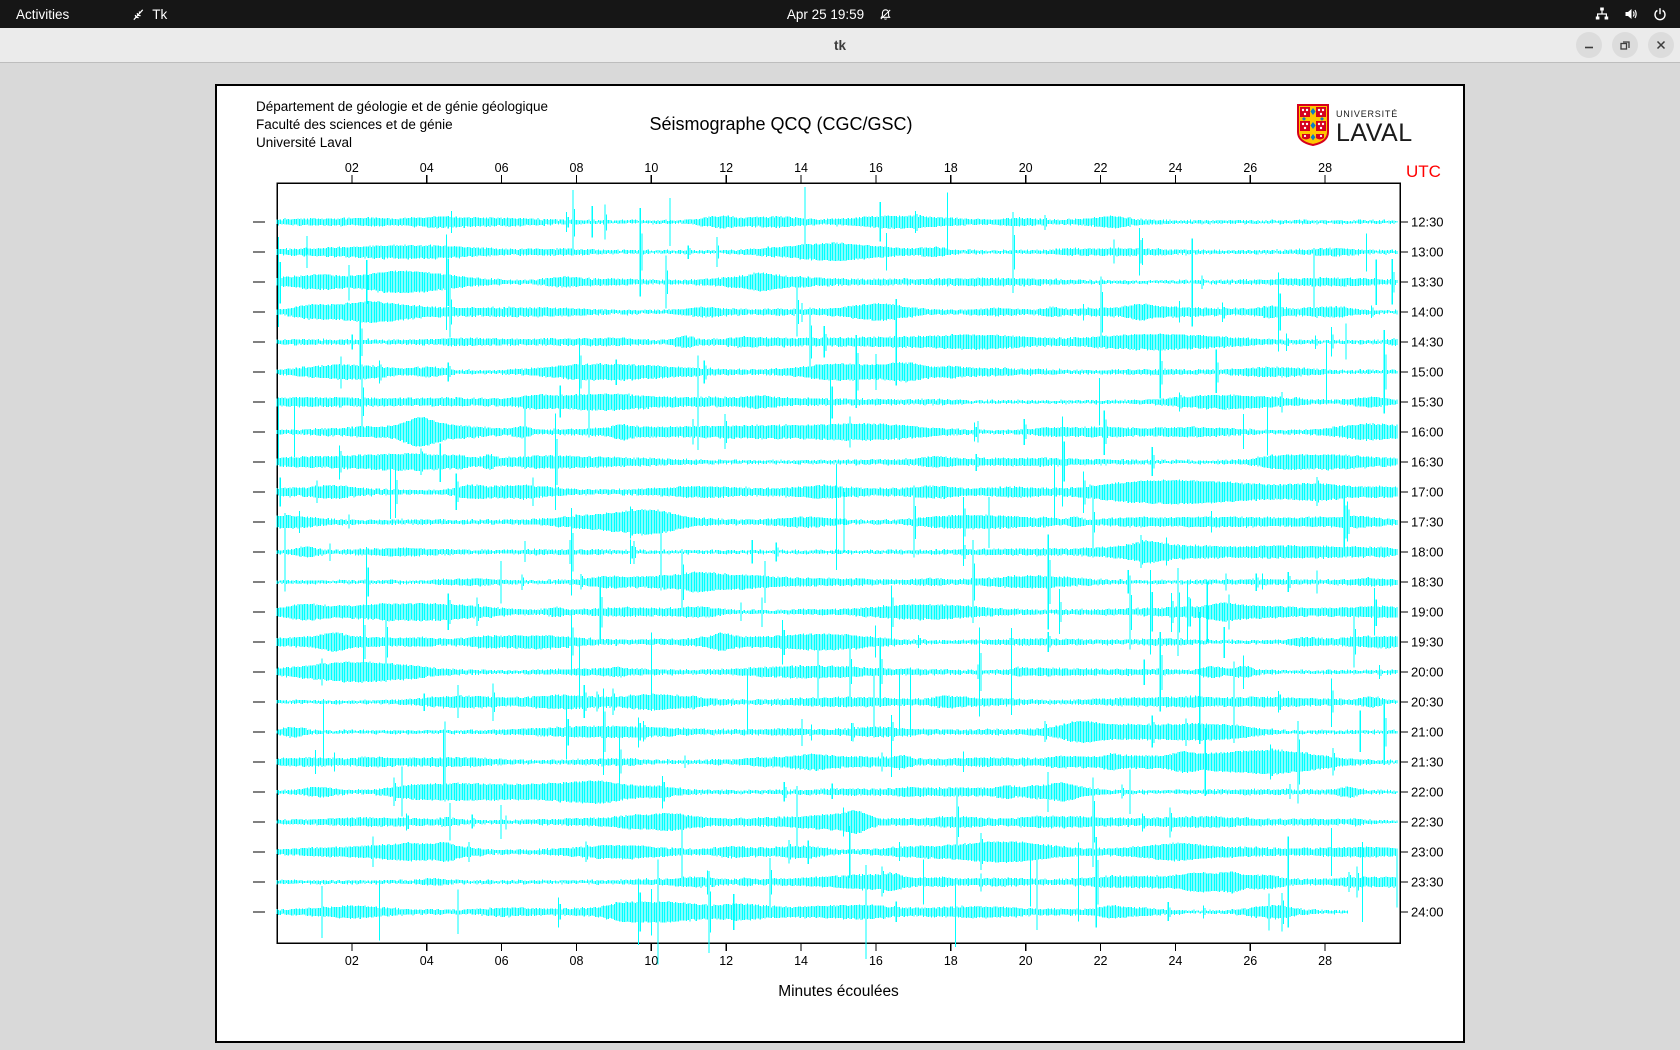 This screenshot has height=1050, width=1680. Describe the element at coordinates (1427, 222) in the screenshot. I see `svg-text: 12:30` at that location.